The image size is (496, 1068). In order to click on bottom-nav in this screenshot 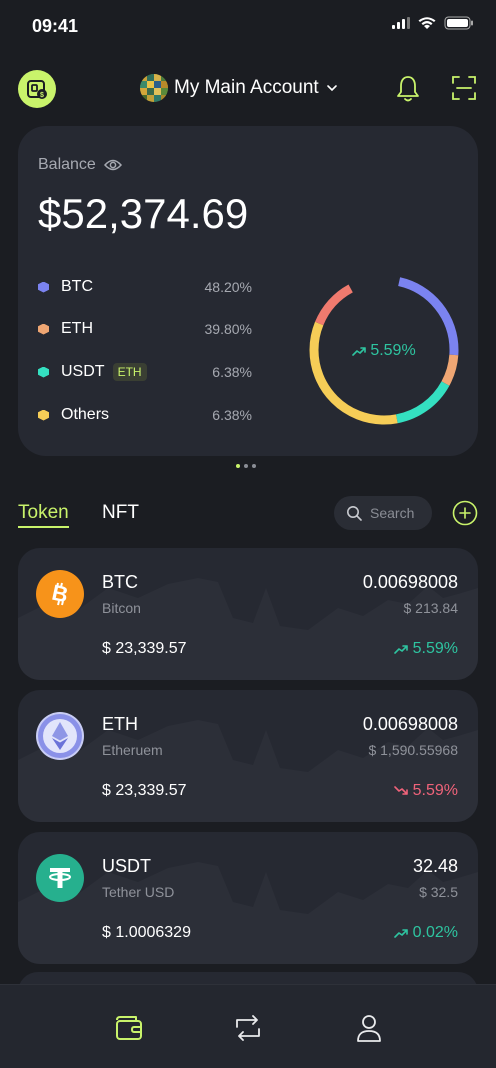, I will do `click(248, 1026)`.